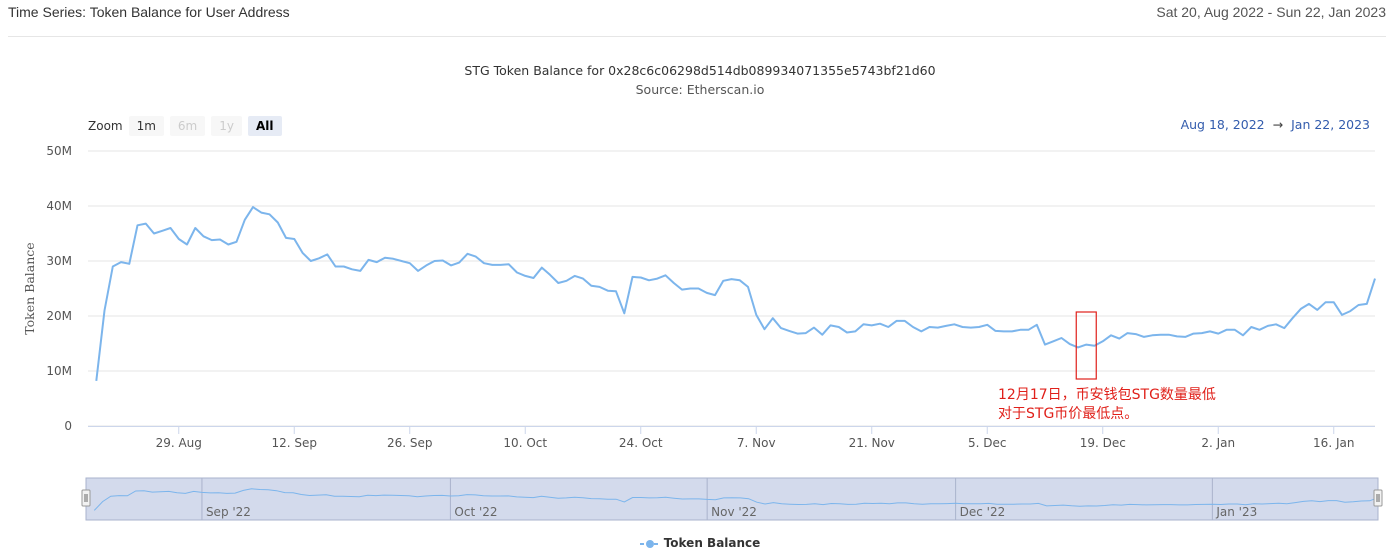  Describe the element at coordinates (1223, 124) in the screenshot. I see `range-from: Aug 18, 2022` at that location.